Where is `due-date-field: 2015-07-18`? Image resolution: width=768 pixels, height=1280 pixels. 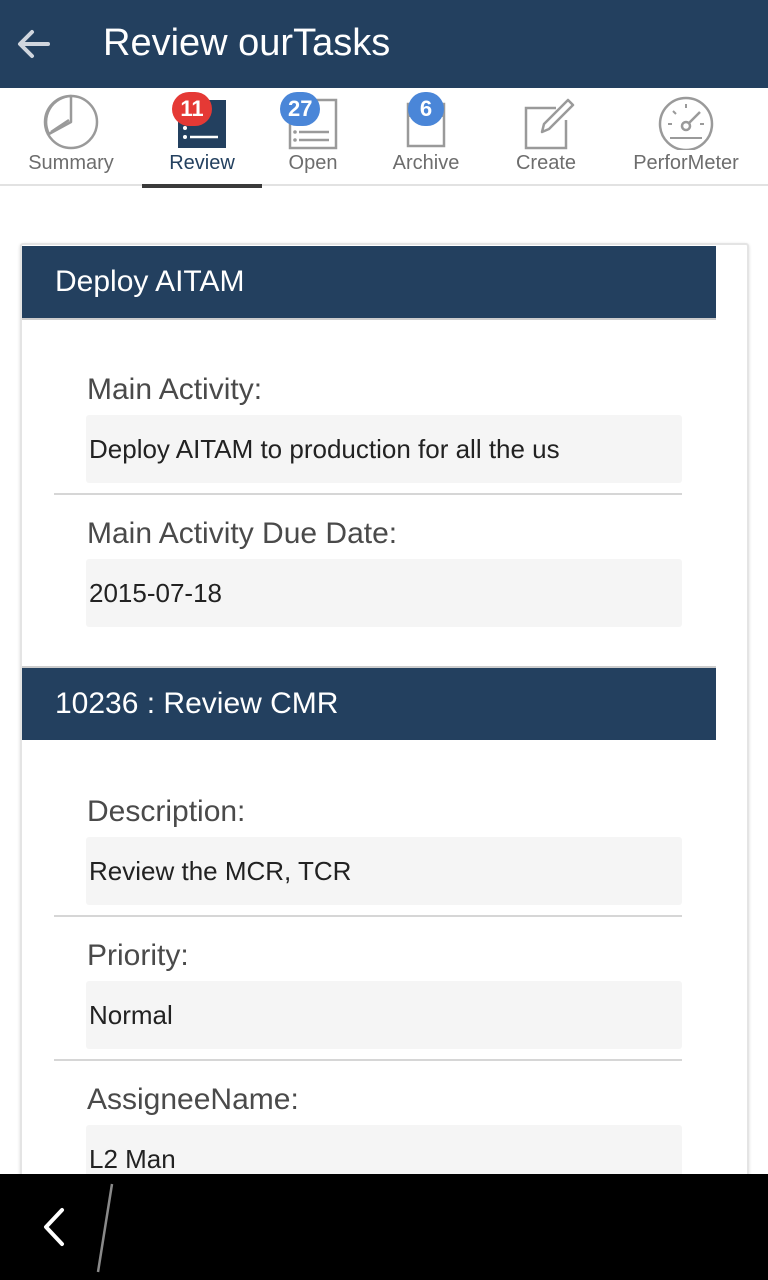
due-date-field: 2015-07-18 is located at coordinates (384, 593).